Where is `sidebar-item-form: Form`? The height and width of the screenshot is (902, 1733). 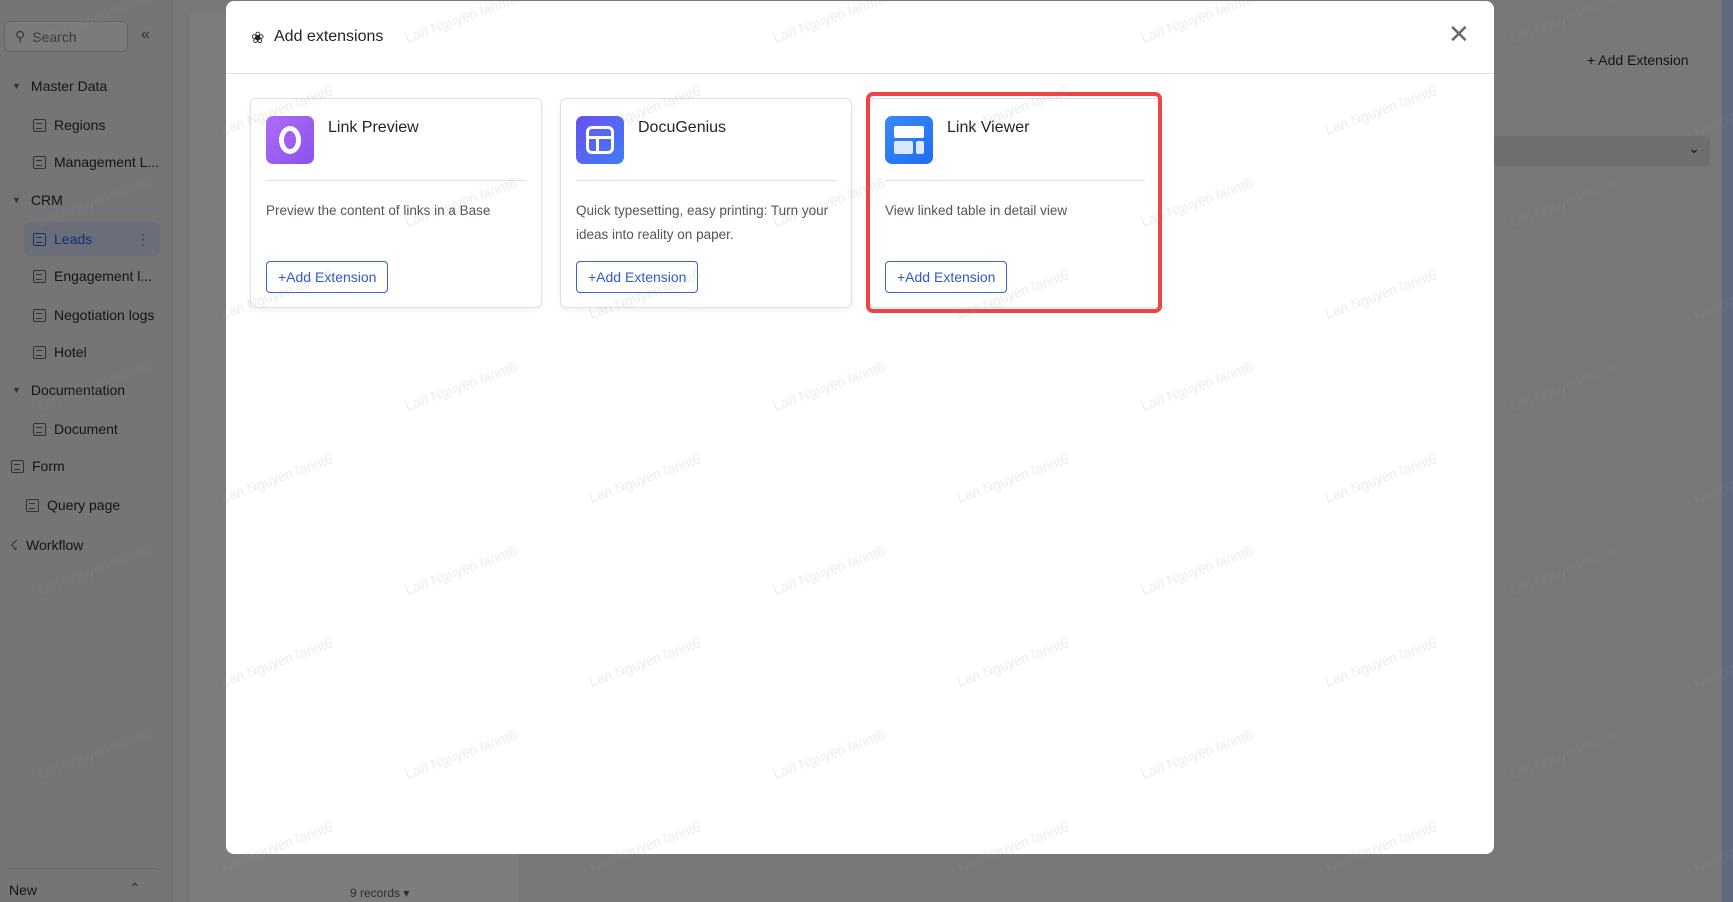 sidebar-item-form: Form is located at coordinates (86, 466).